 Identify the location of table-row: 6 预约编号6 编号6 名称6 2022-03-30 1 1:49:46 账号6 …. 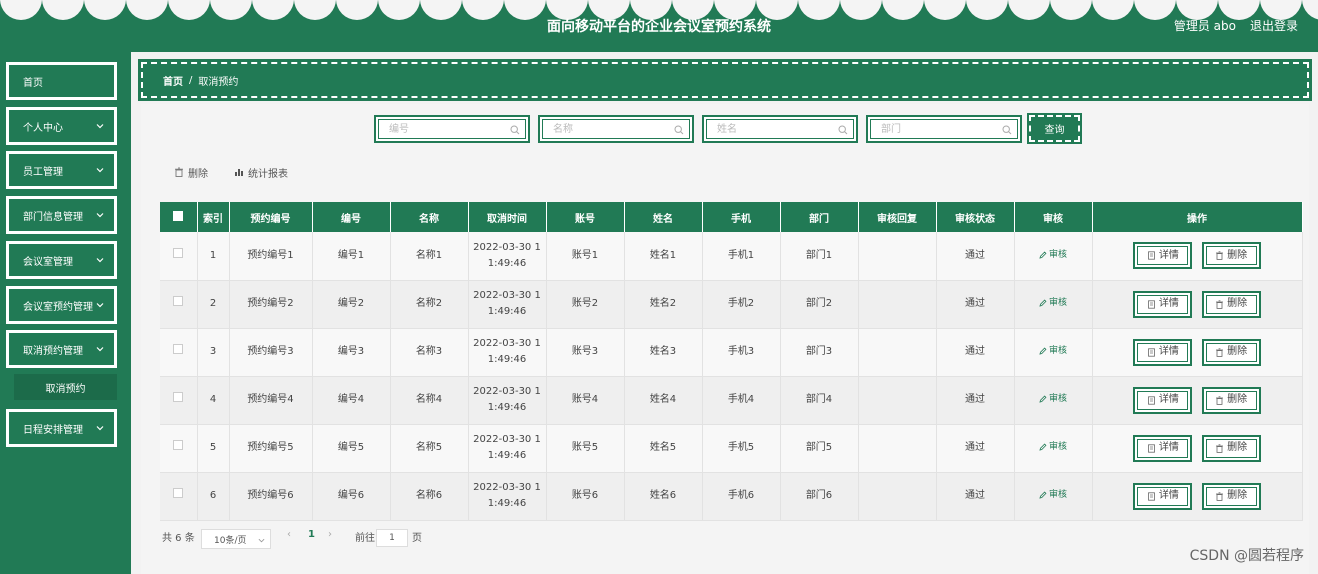
(731, 496).